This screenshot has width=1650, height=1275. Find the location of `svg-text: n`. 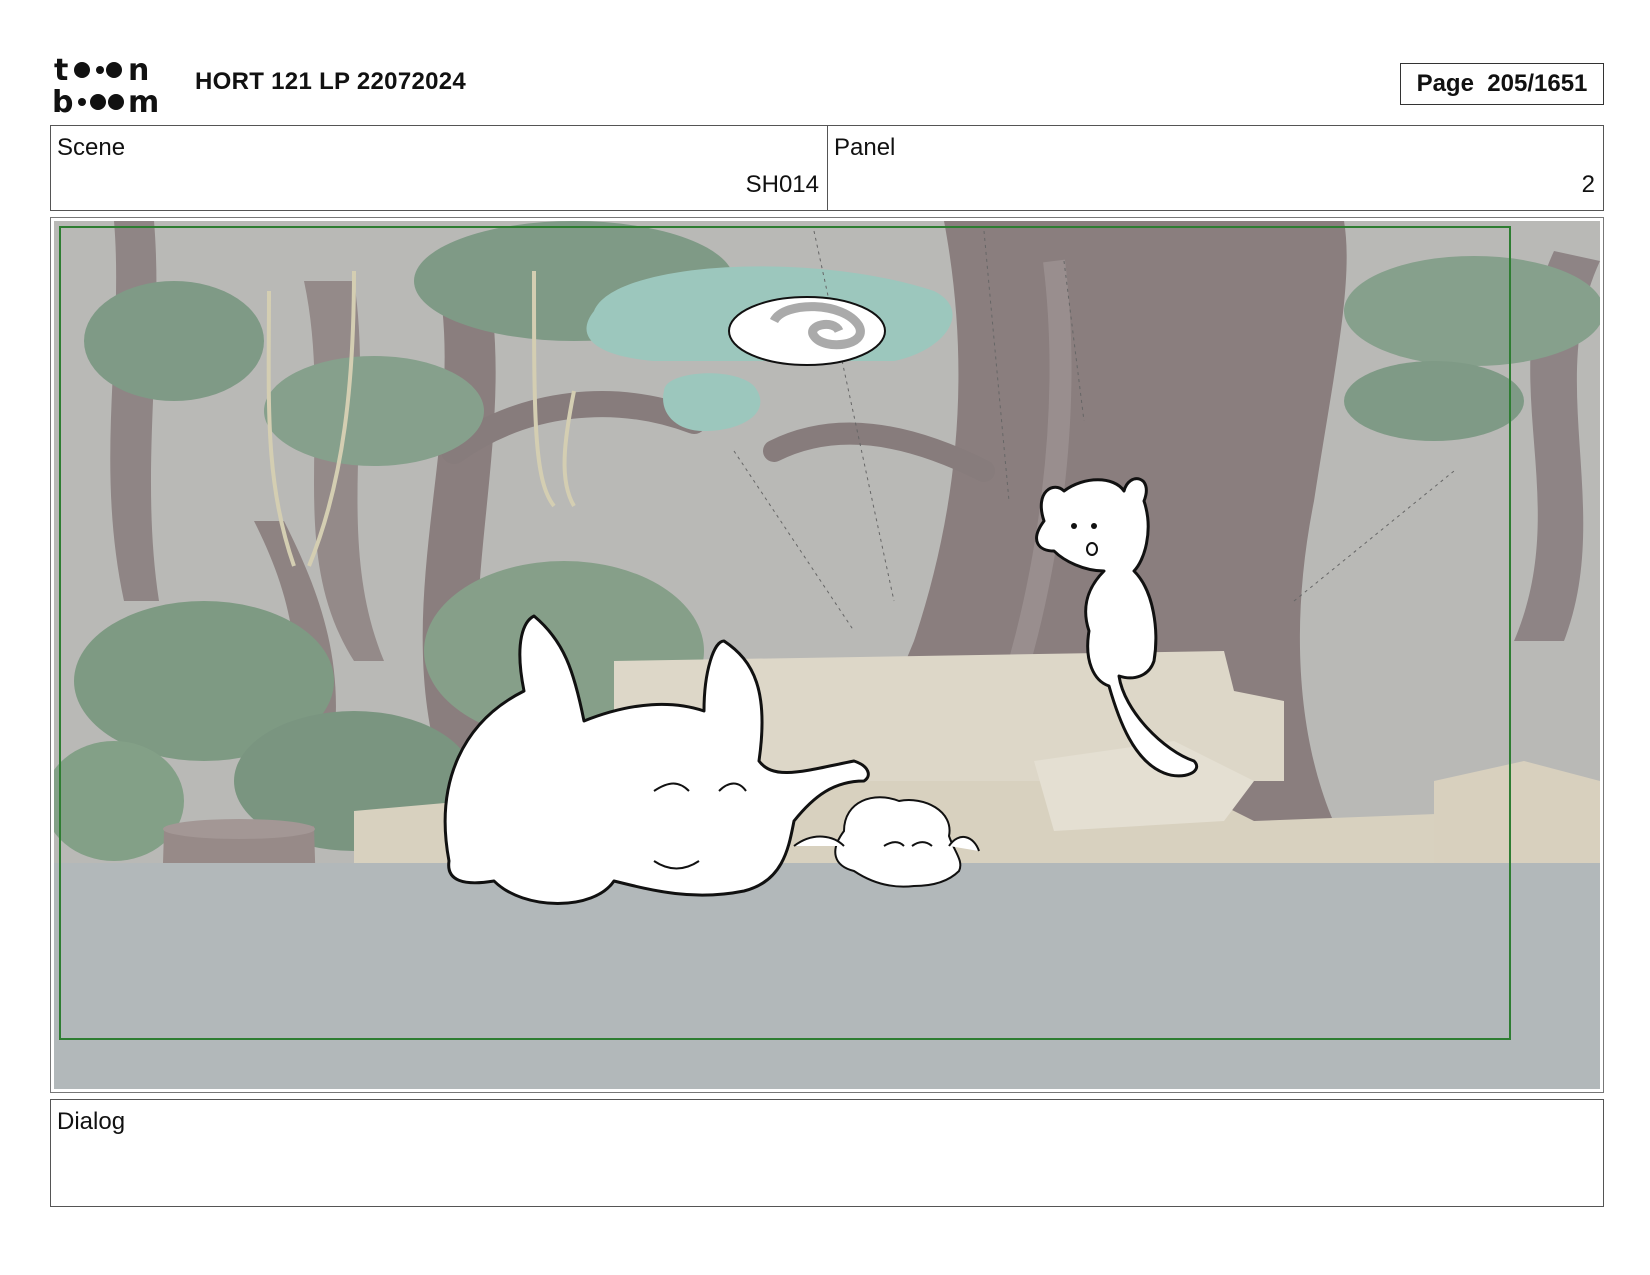

svg-text: n is located at coordinates (138, 70).